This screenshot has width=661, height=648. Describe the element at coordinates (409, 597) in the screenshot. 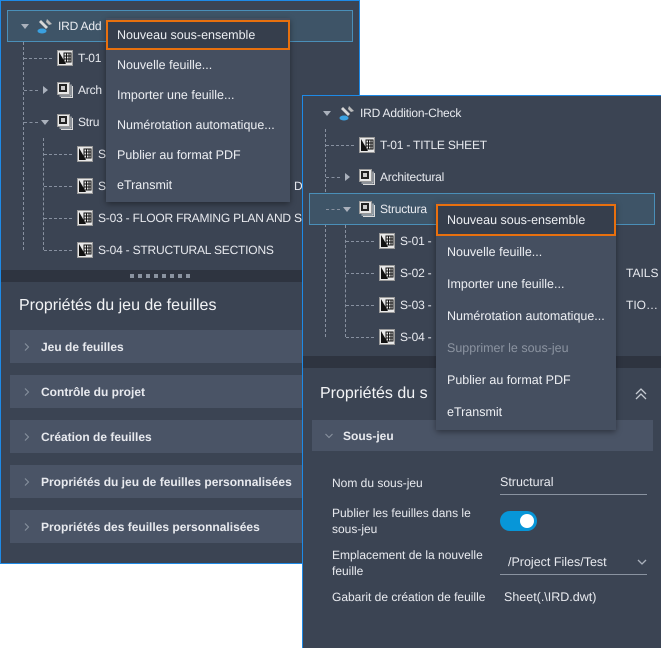

I see `field-label: Gabarit de création de feuille` at that location.